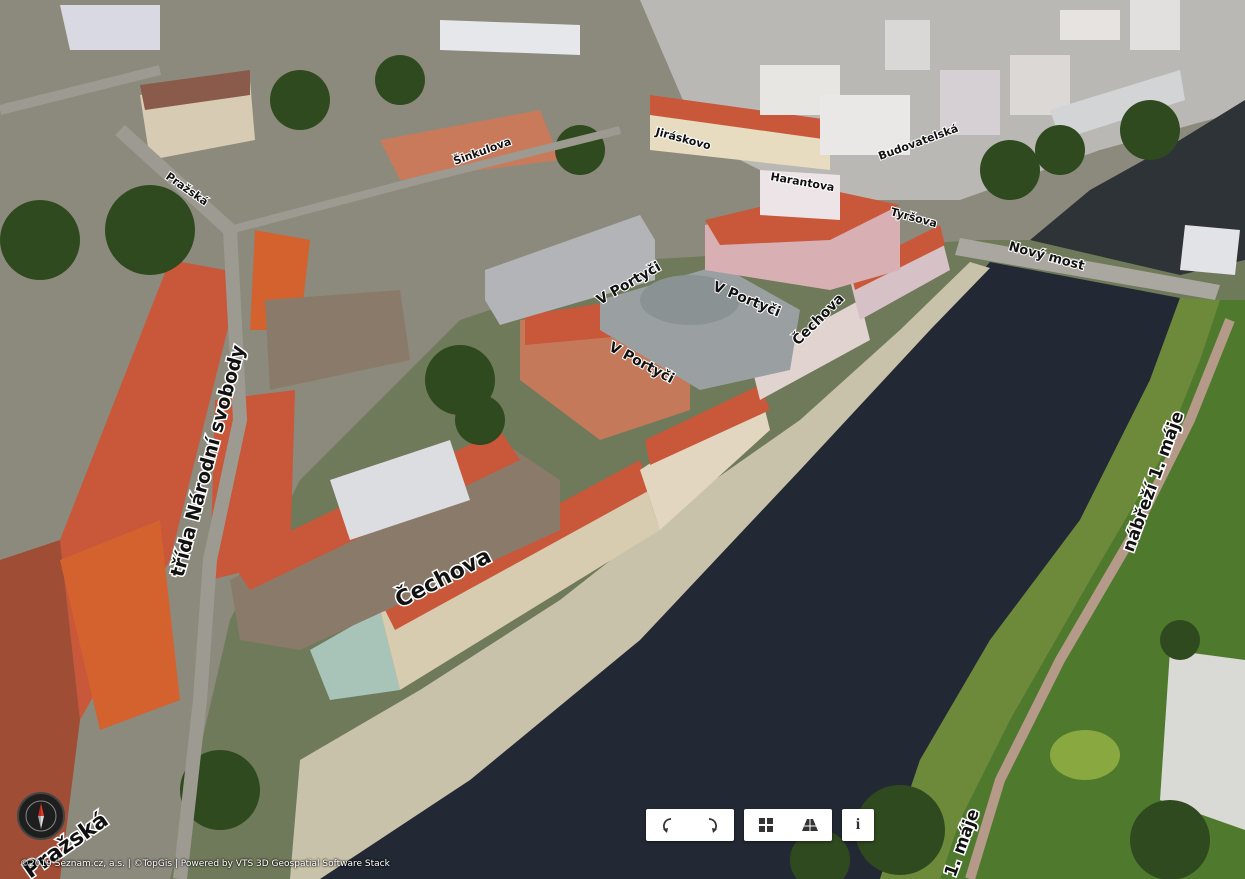  Describe the element at coordinates (766, 825) in the screenshot. I see `grid-icon` at that location.